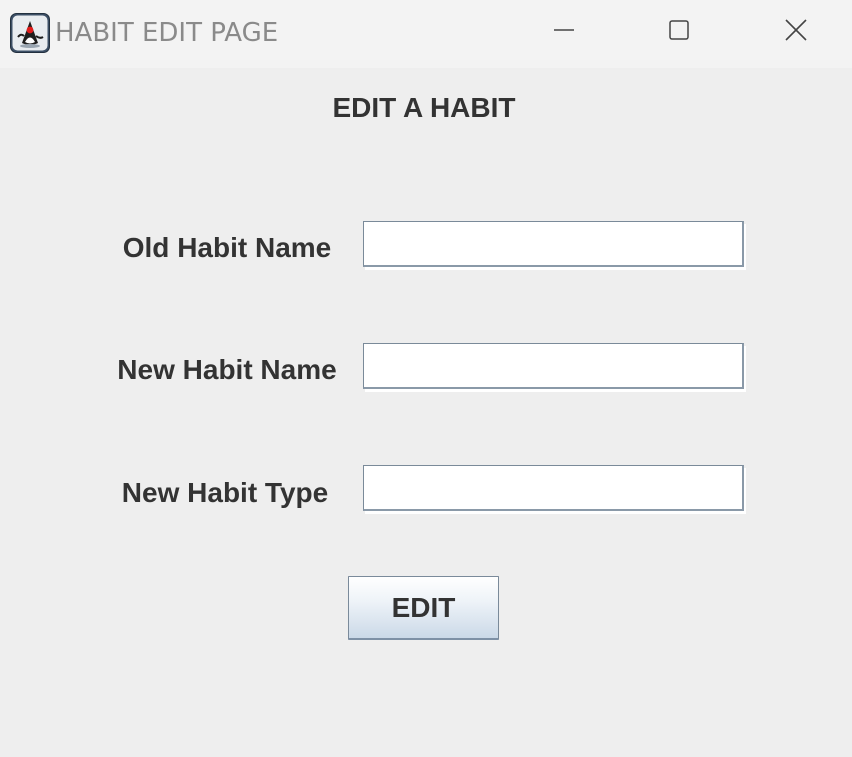 The image size is (852, 757). I want to click on maximize-icon, so click(679, 32).